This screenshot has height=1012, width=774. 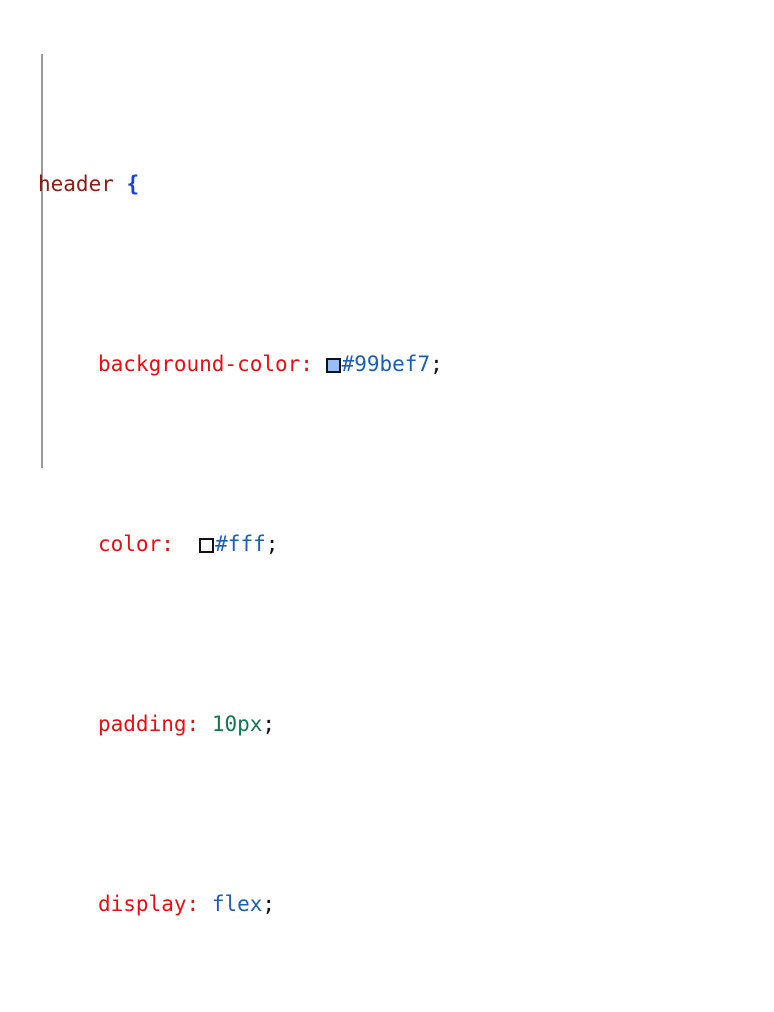 I want to click on css-selector: header, so click(x=76, y=184).